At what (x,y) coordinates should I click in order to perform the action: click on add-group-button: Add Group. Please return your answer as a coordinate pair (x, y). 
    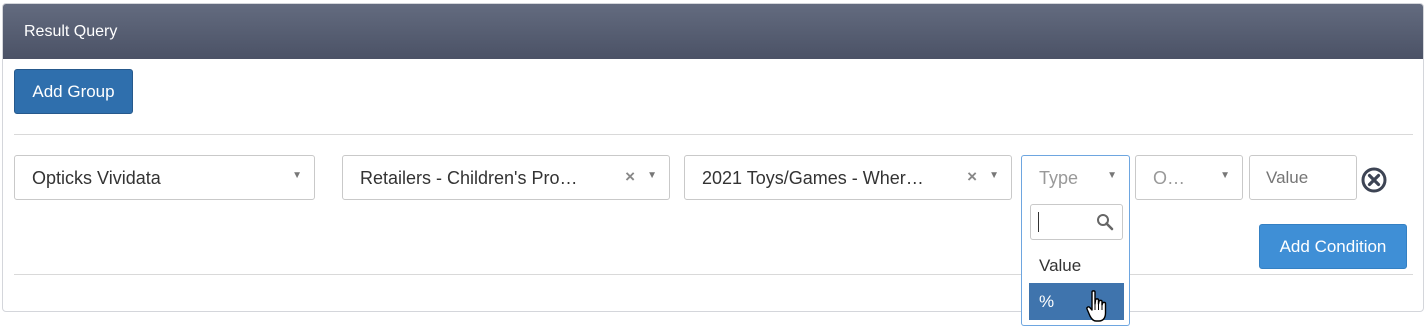
    Looking at the image, I should click on (73, 91).